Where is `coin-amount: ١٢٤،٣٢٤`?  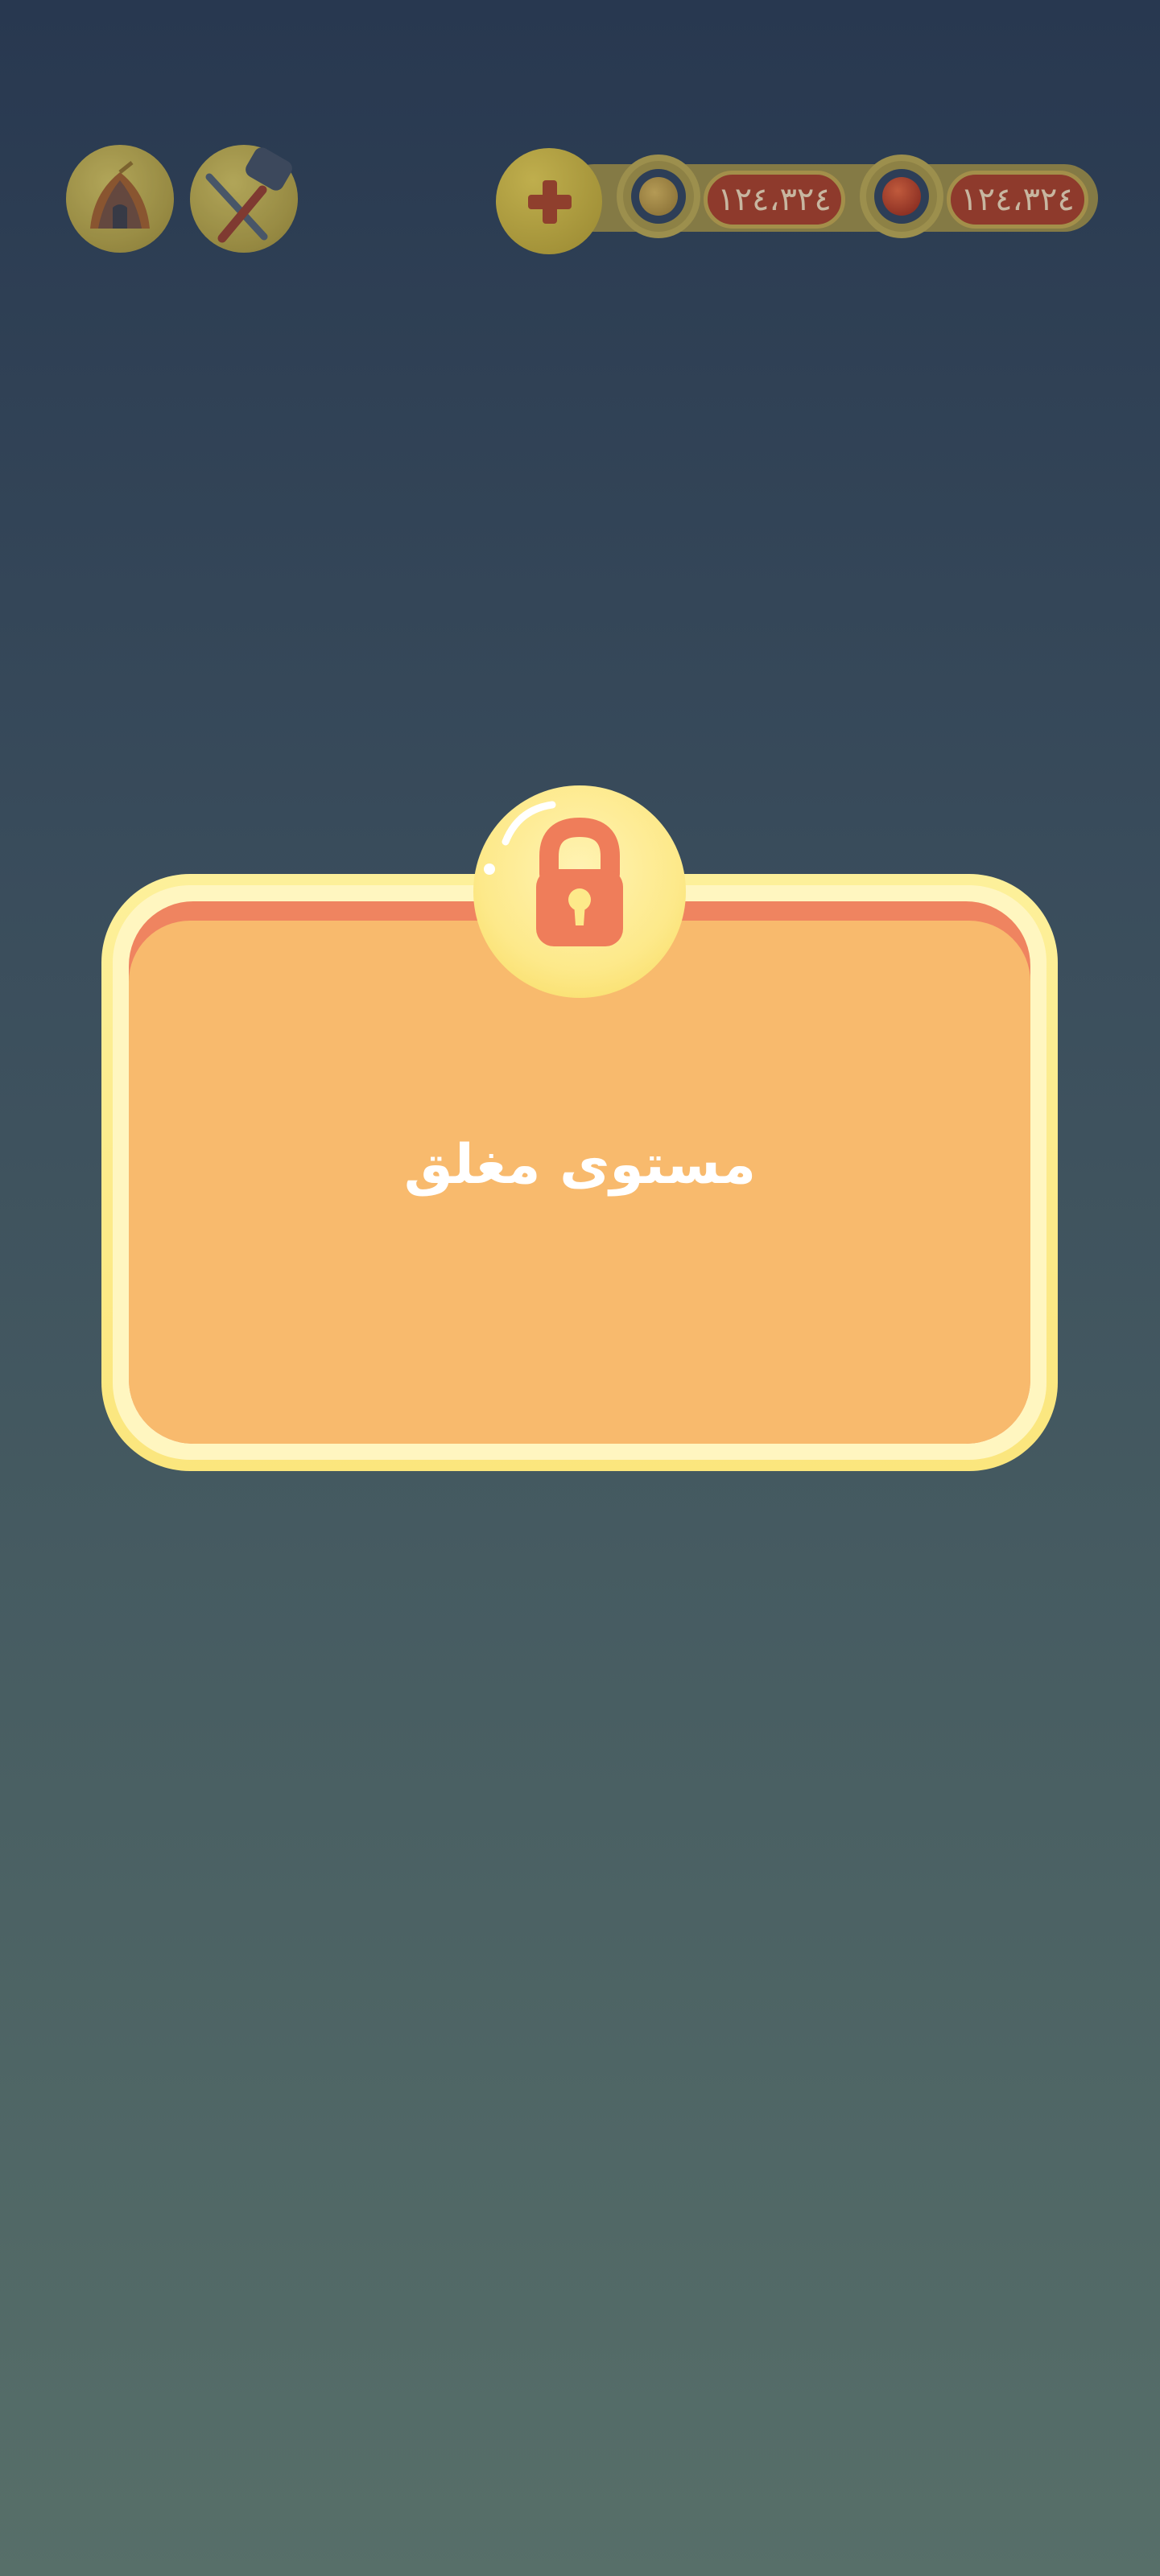 coin-amount: ١٢٤،٣٢٤ is located at coordinates (774, 200).